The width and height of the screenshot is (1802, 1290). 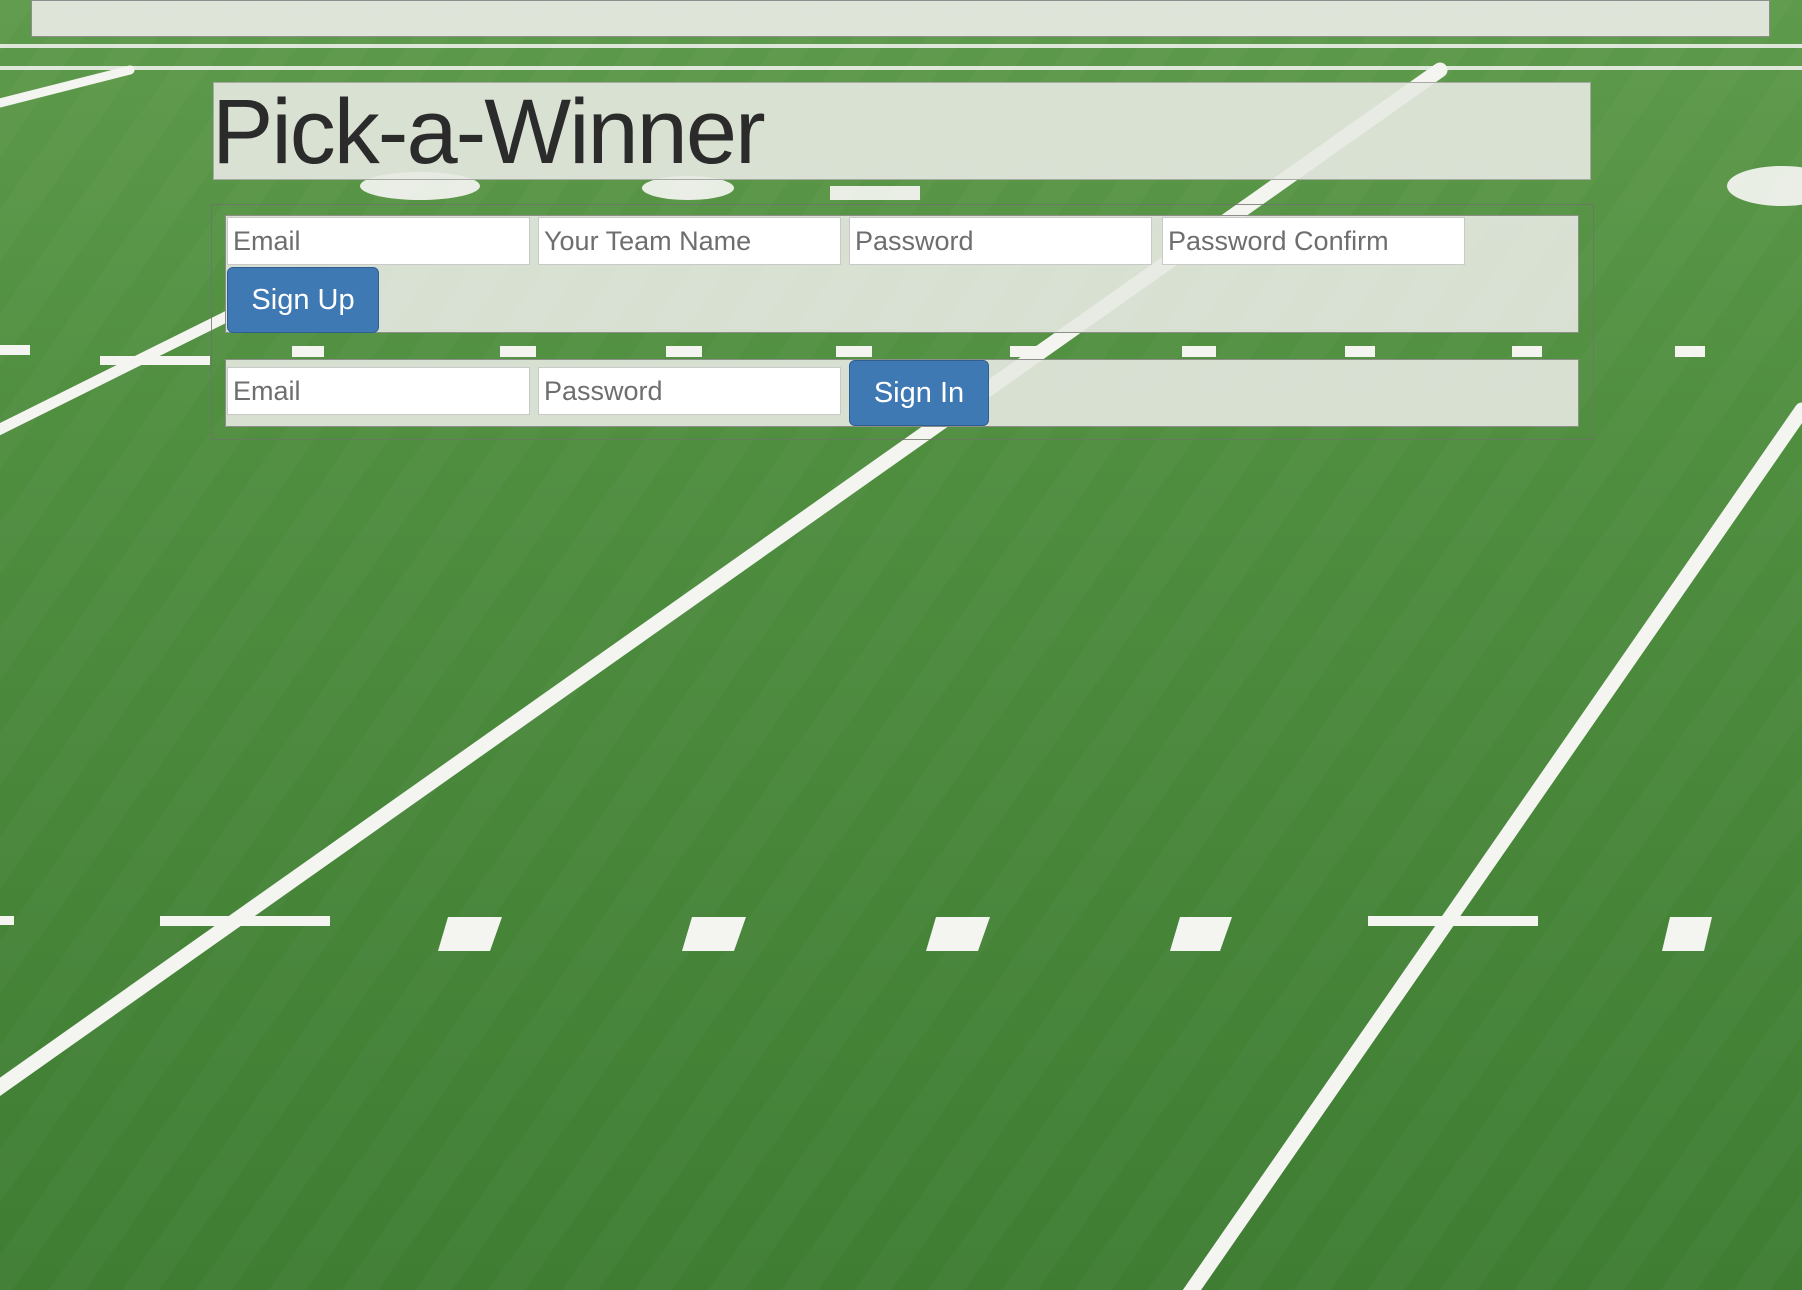 What do you see at coordinates (919, 393) in the screenshot?
I see `sign-in-button: Sign In` at bounding box center [919, 393].